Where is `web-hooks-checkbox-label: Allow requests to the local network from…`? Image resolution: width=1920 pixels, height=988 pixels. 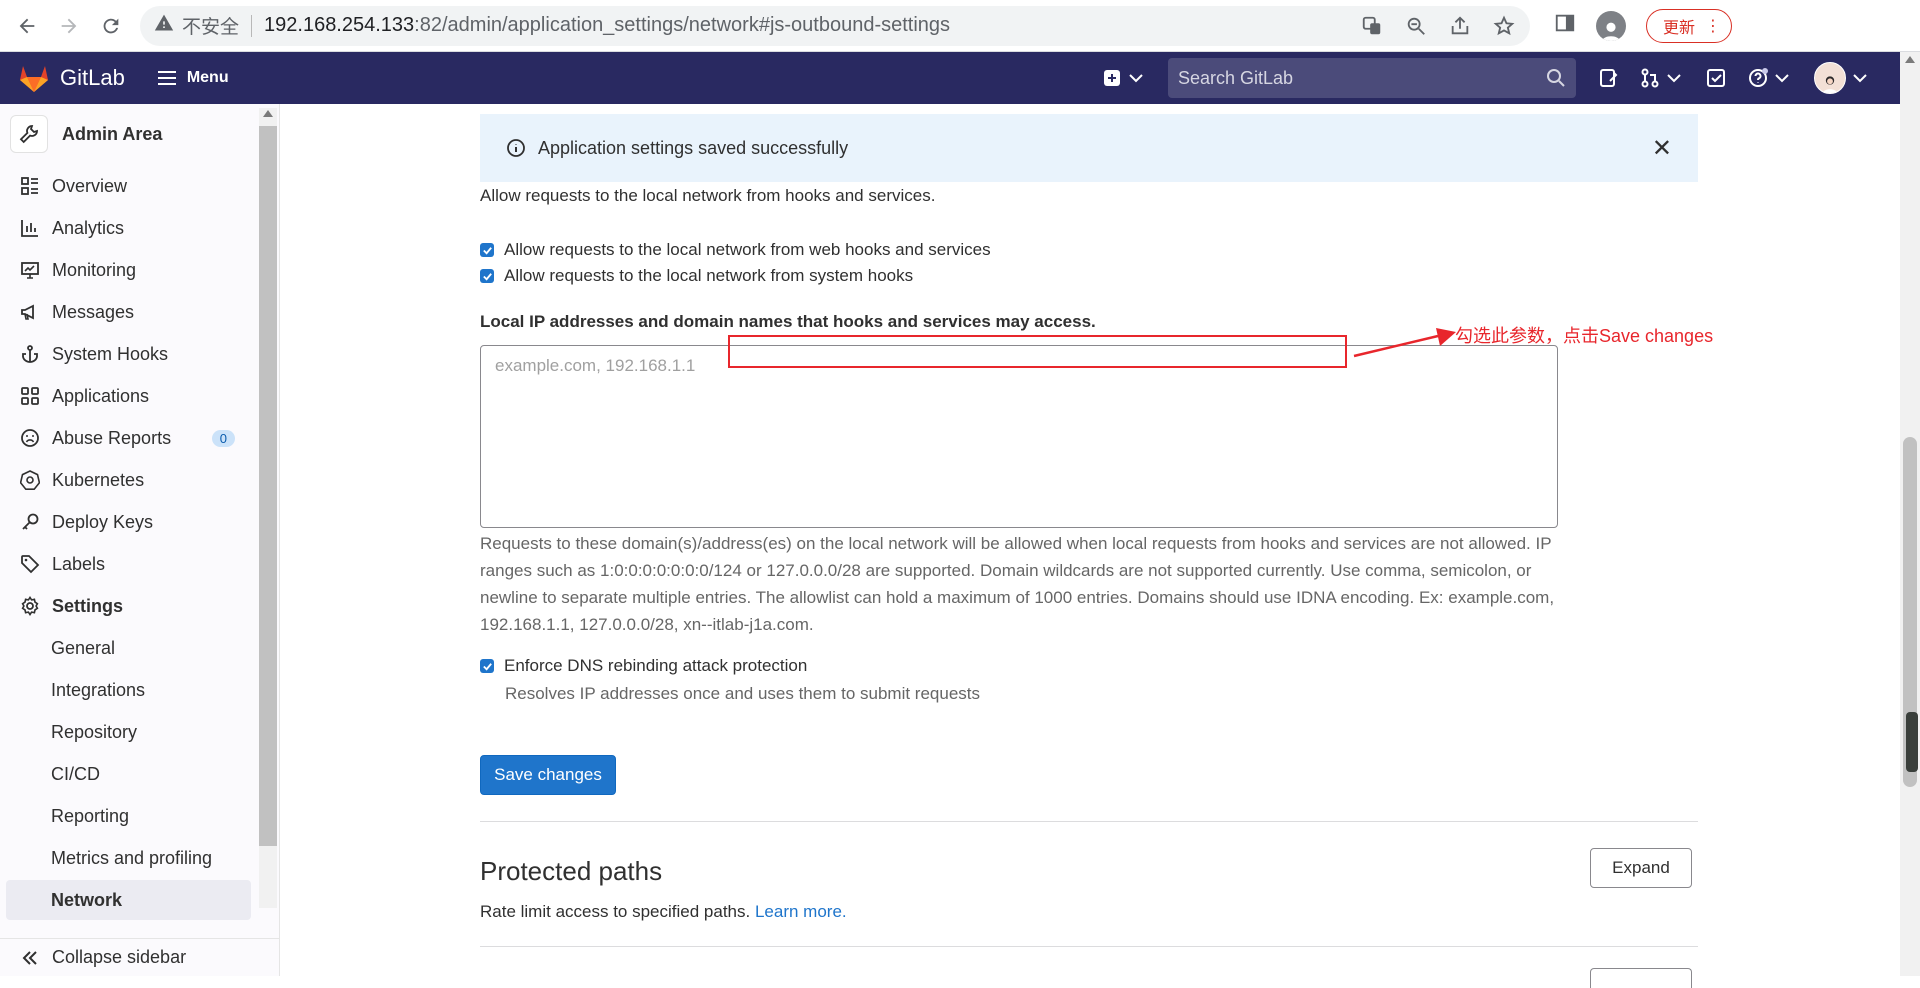 web-hooks-checkbox-label: Allow requests to the local network from… is located at coordinates (747, 249).